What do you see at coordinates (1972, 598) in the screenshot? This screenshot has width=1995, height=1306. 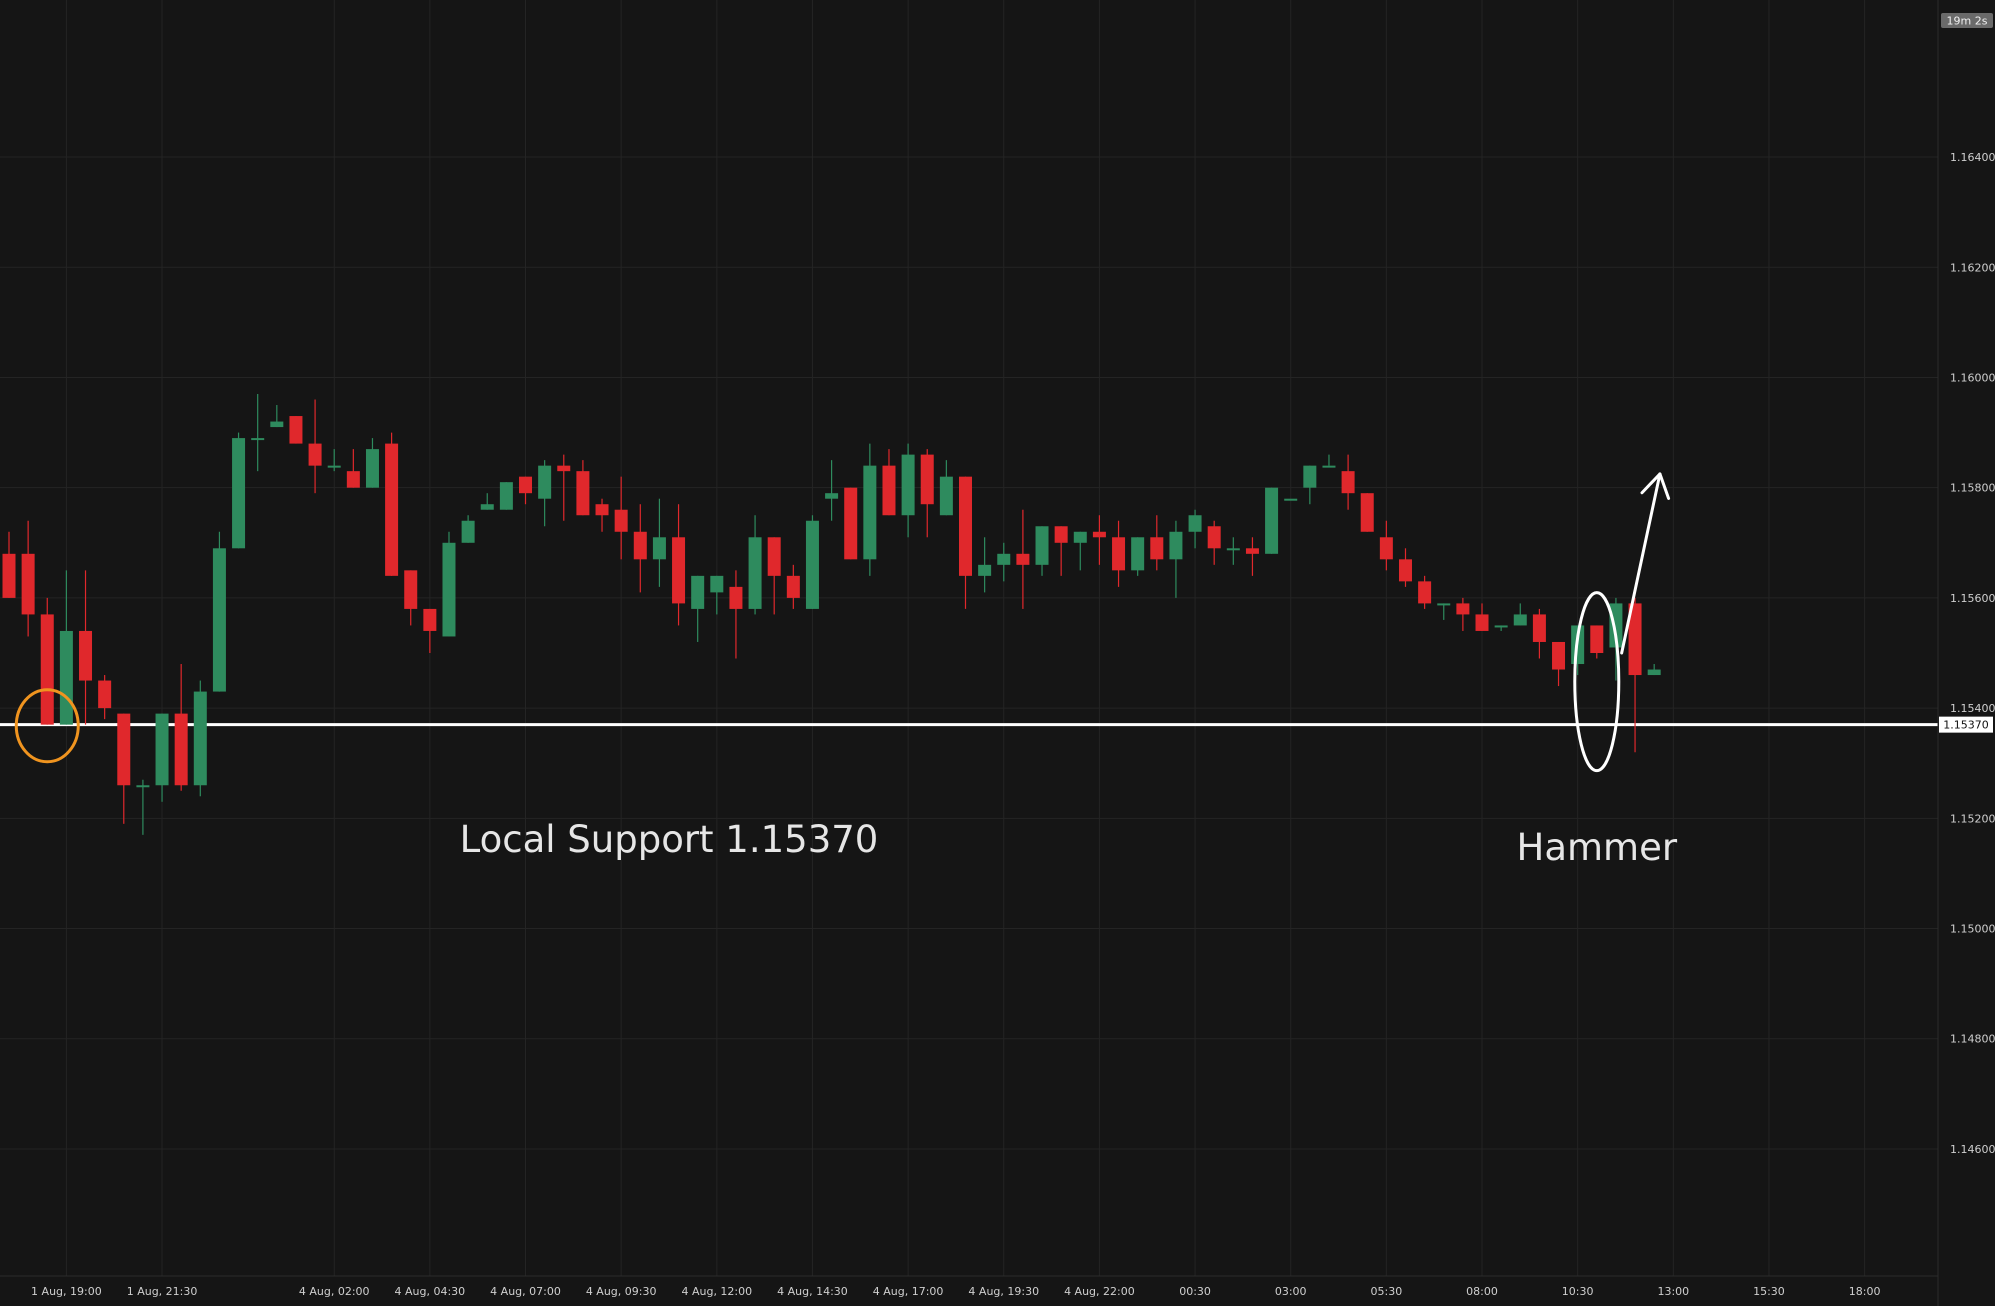 I see `y-tick-label: 1.15600` at bounding box center [1972, 598].